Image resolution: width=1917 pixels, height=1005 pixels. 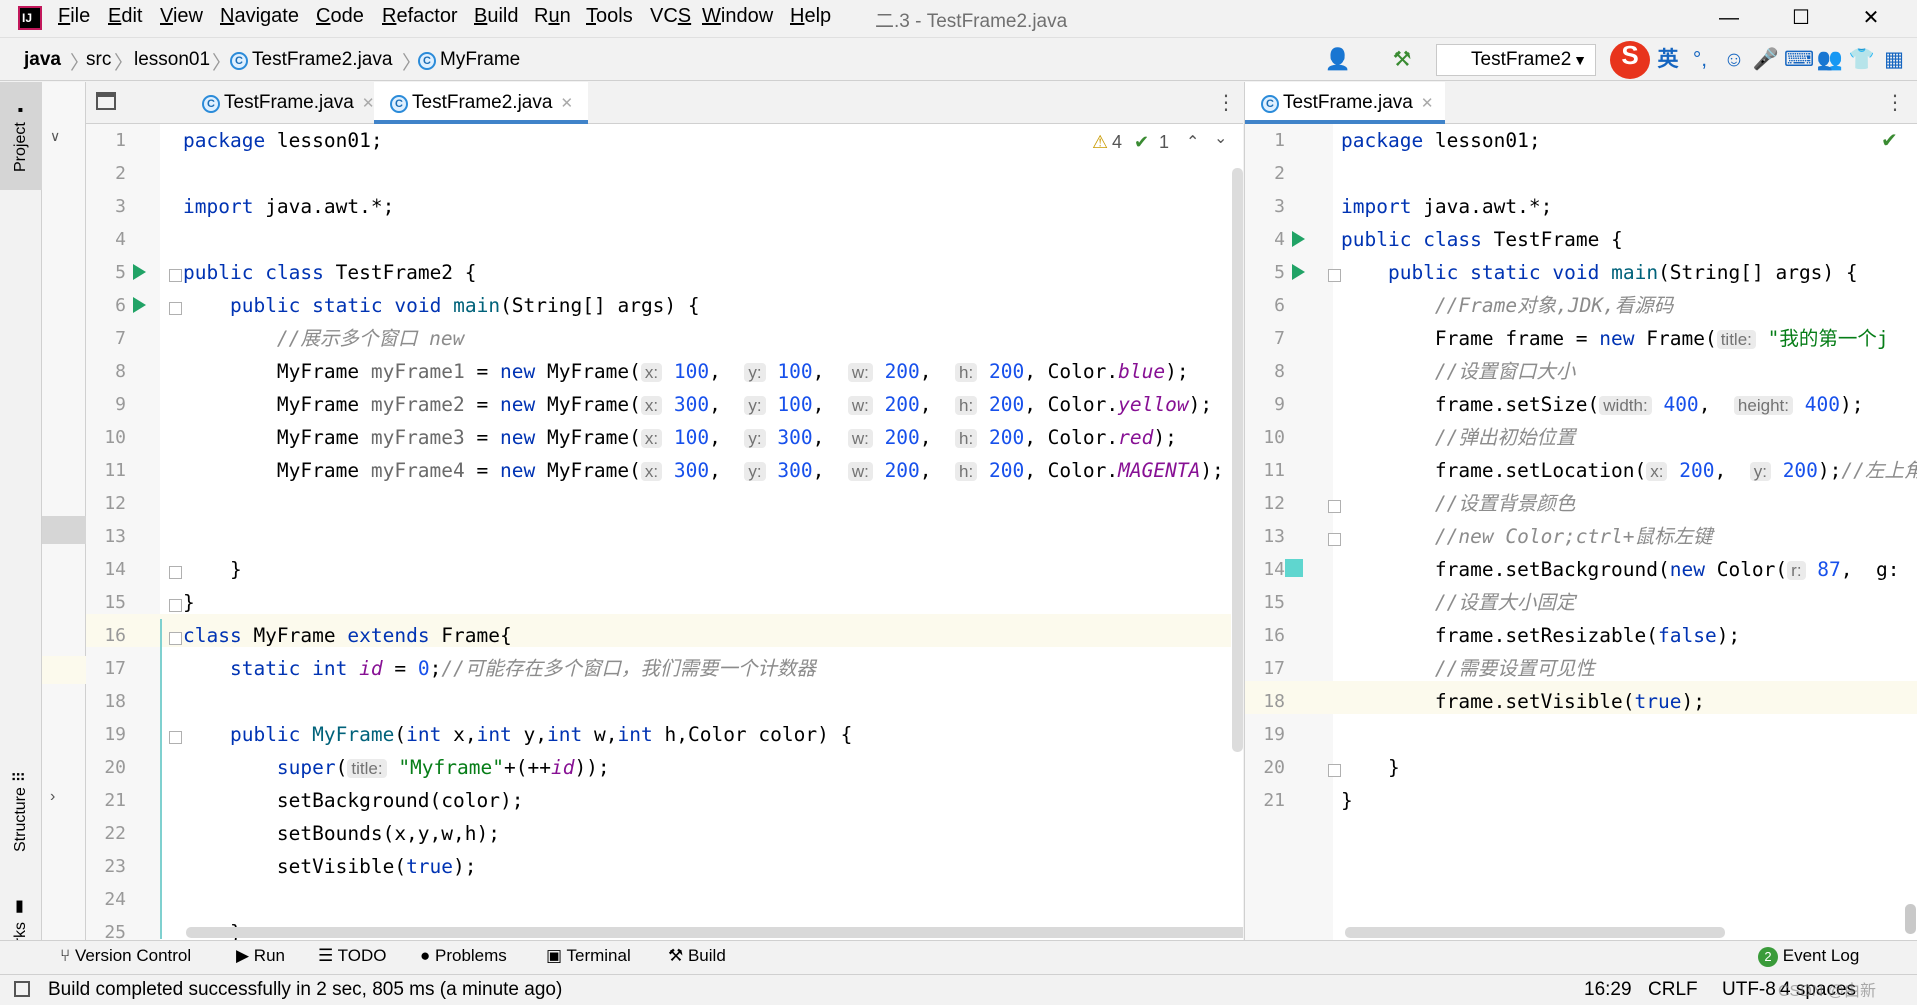 What do you see at coordinates (1673, 990) in the screenshot?
I see `line-separator: CRLF` at bounding box center [1673, 990].